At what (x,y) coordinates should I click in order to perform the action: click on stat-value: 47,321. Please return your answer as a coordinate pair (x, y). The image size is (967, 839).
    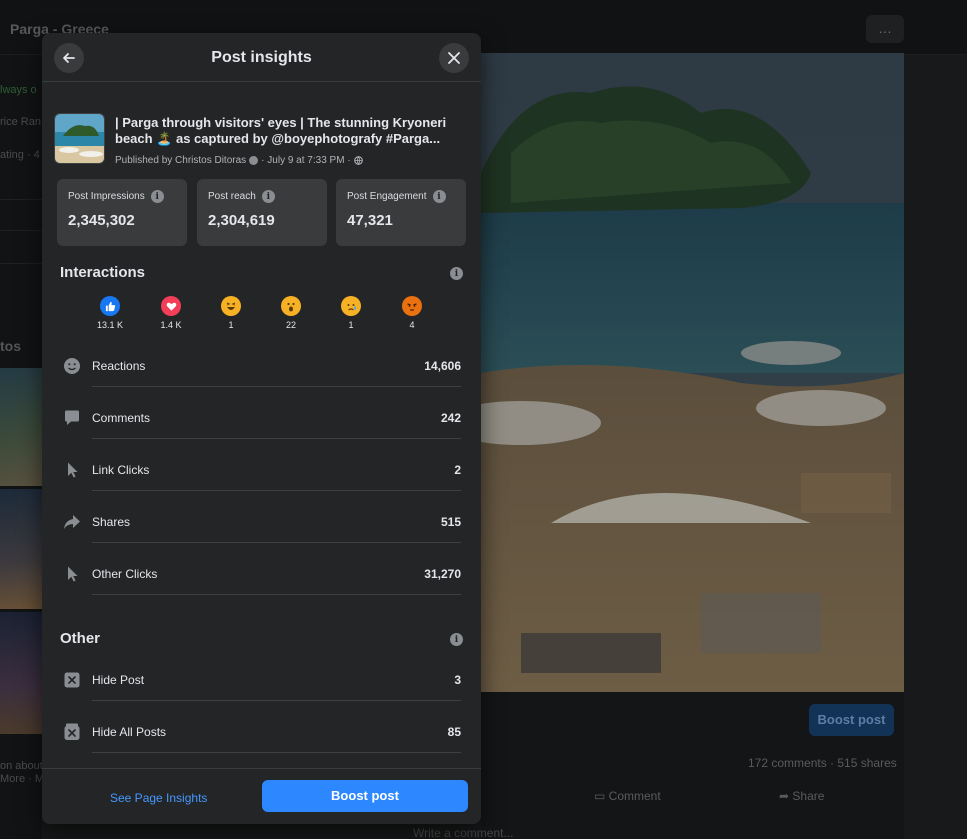
    Looking at the image, I should click on (370, 220).